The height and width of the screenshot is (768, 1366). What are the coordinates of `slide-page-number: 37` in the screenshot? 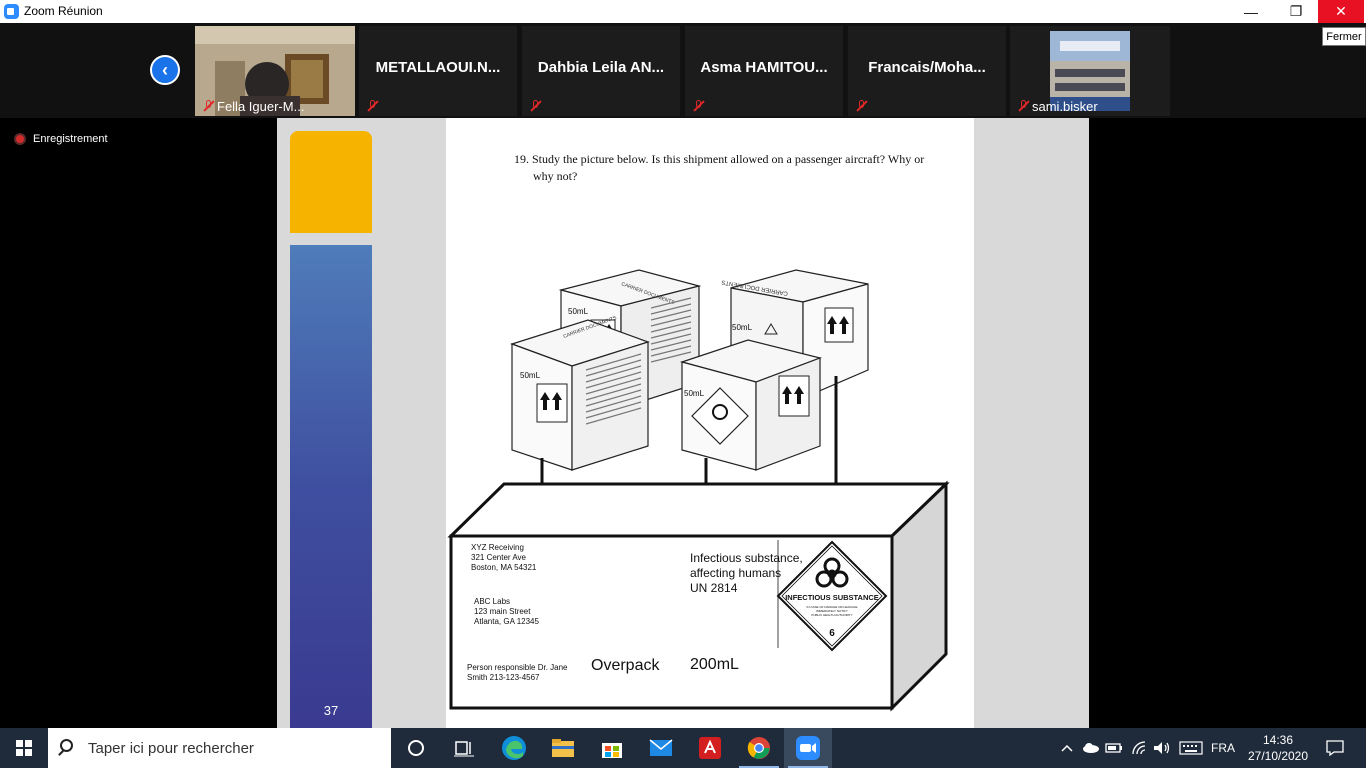 It's located at (331, 710).